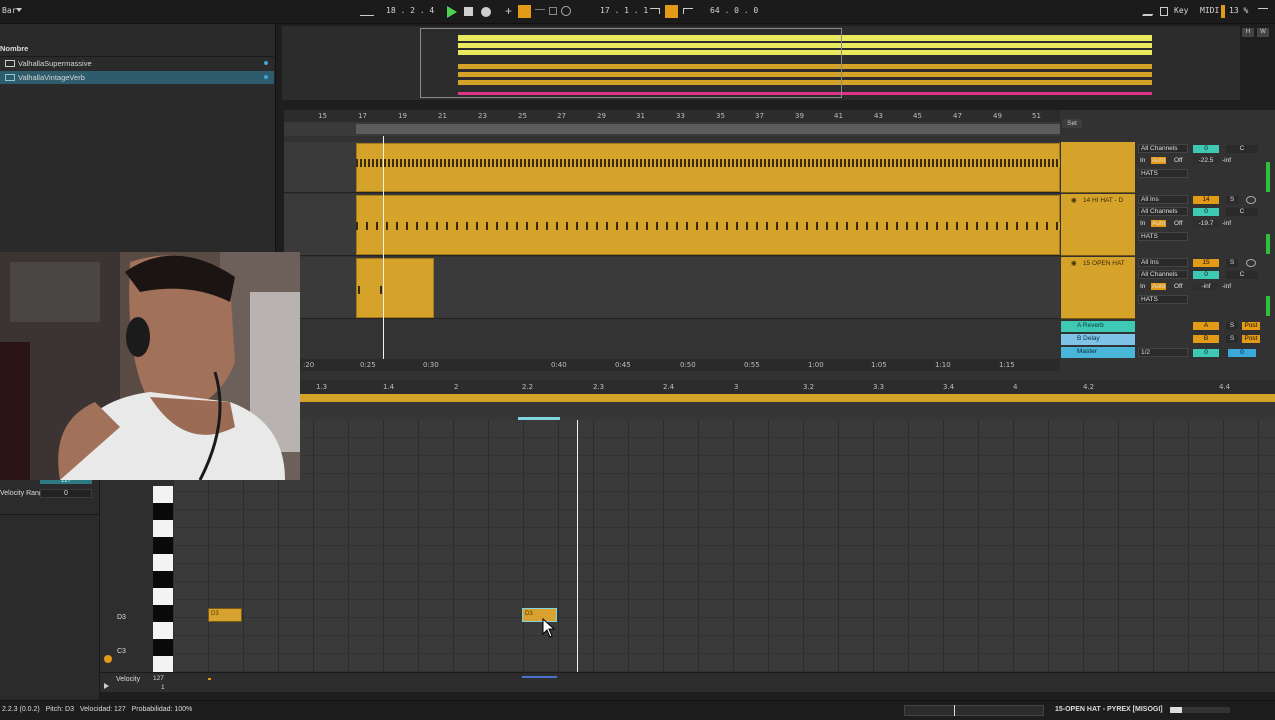  I want to click on track-header, so click(1098, 167).